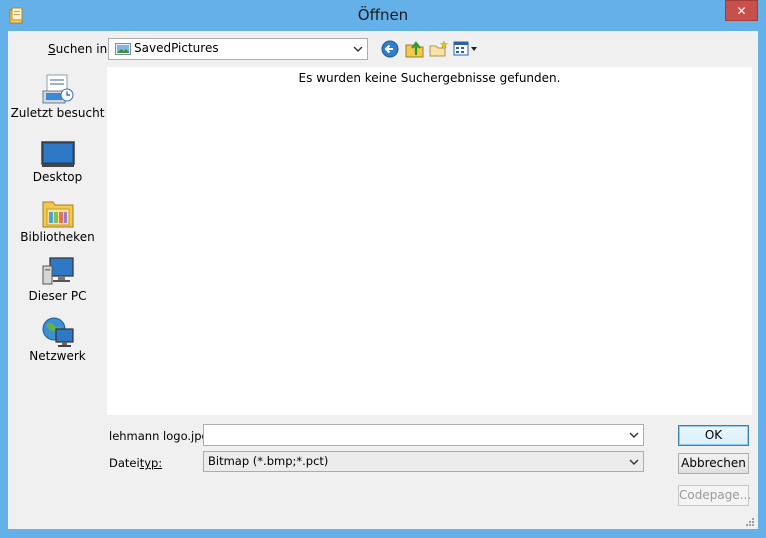 Image resolution: width=766 pixels, height=538 pixels. Describe the element at coordinates (80, 49) in the screenshot. I see `look-in-label: Suchen in:` at that location.